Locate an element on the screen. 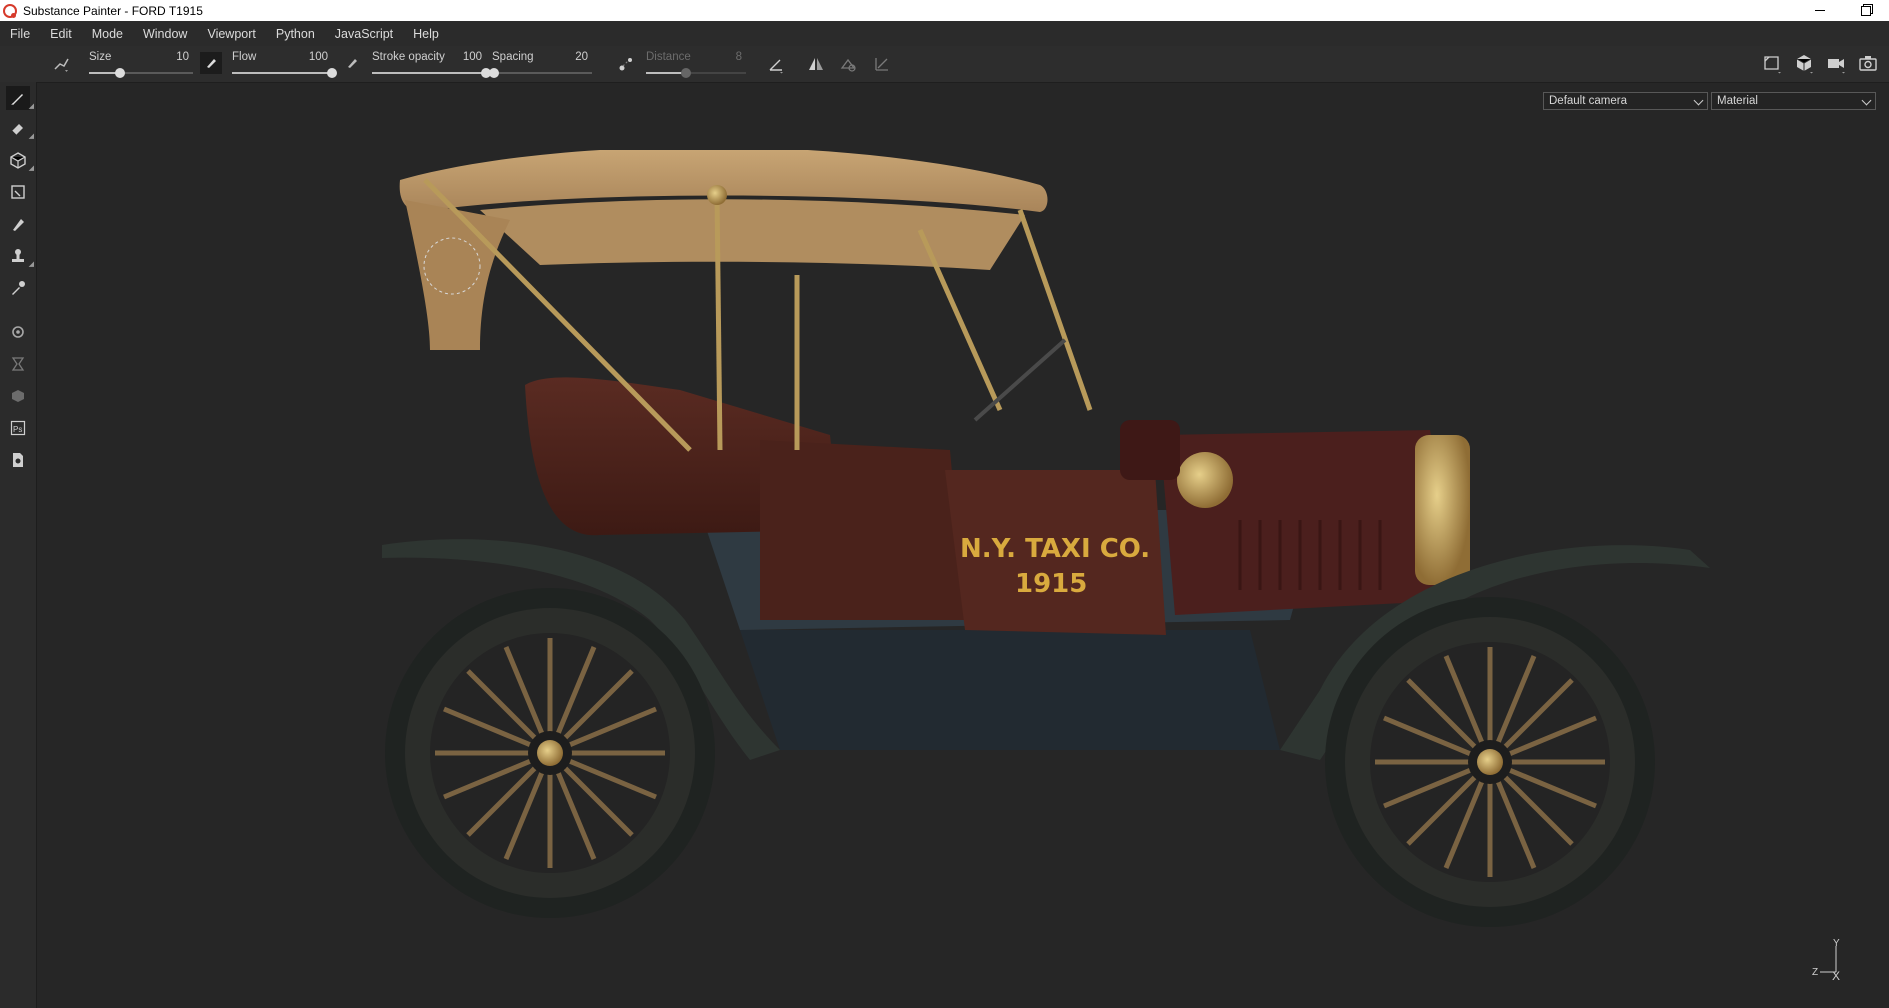 This screenshot has width=1889, height=1008. plugin-icon is located at coordinates (18, 396).